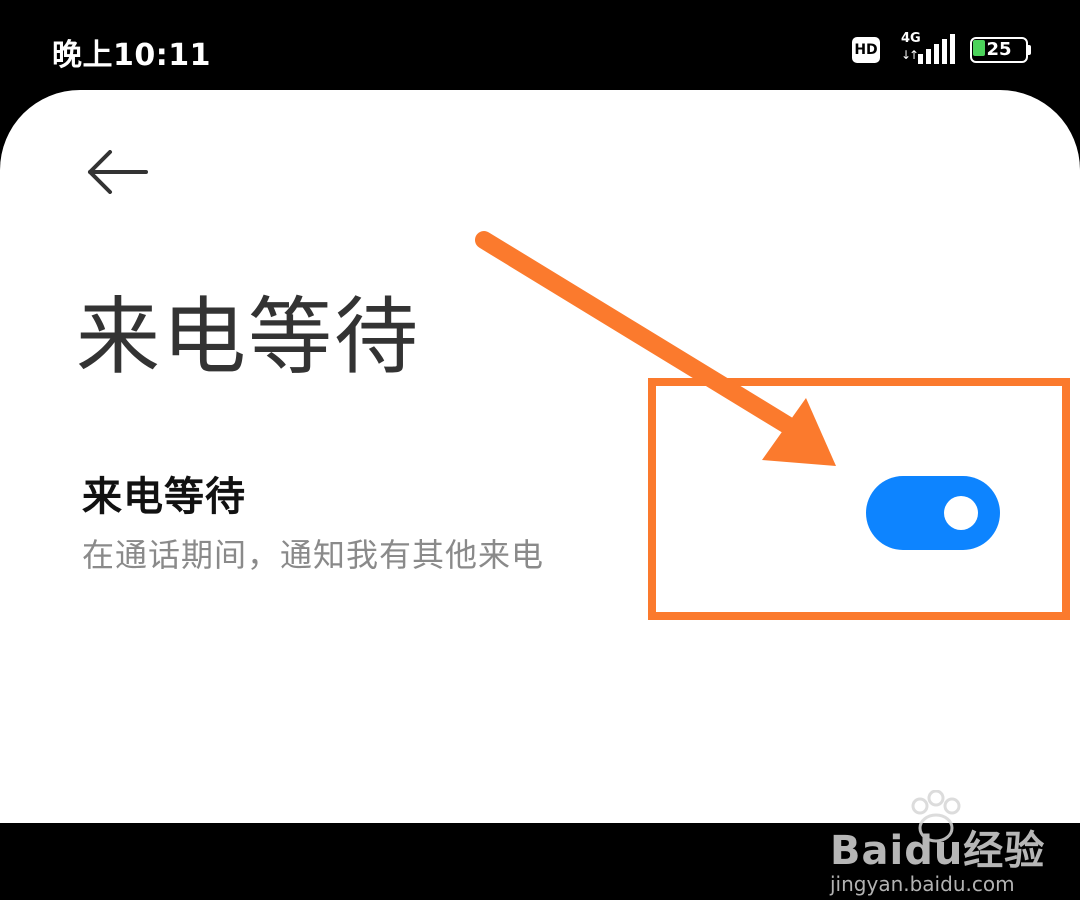  What do you see at coordinates (164, 497) in the screenshot?
I see `setting-label: 来电等待` at bounding box center [164, 497].